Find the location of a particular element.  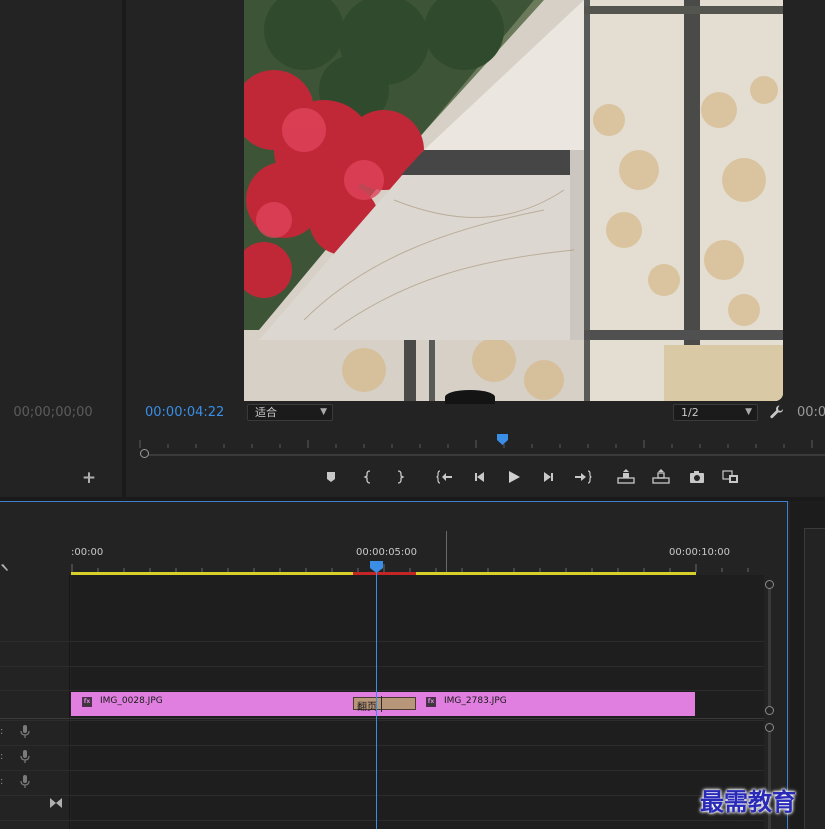

video-edge-shadow is located at coordinates (470, 397).